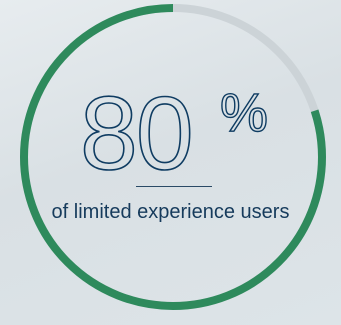 This screenshot has width=341, height=325. I want to click on divider, so click(174, 186).